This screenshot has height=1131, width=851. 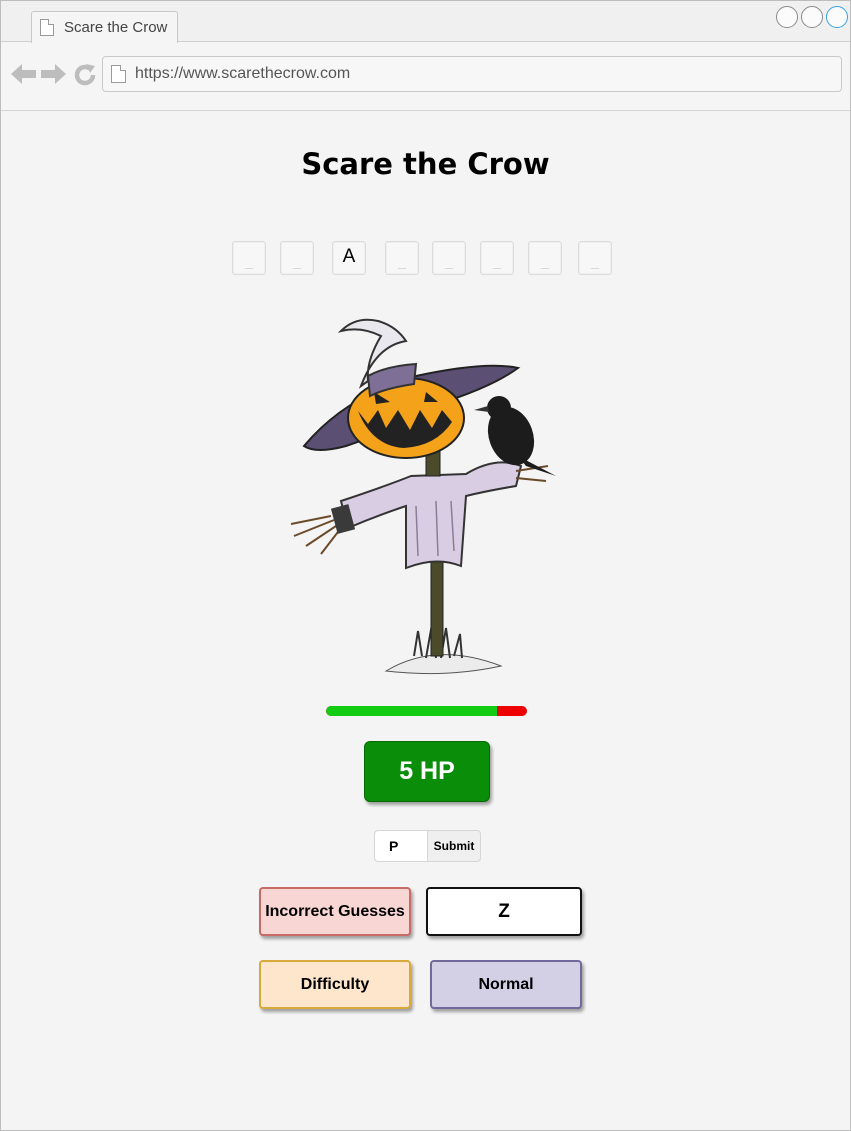 What do you see at coordinates (812, 17) in the screenshot?
I see `window-maximize-button` at bounding box center [812, 17].